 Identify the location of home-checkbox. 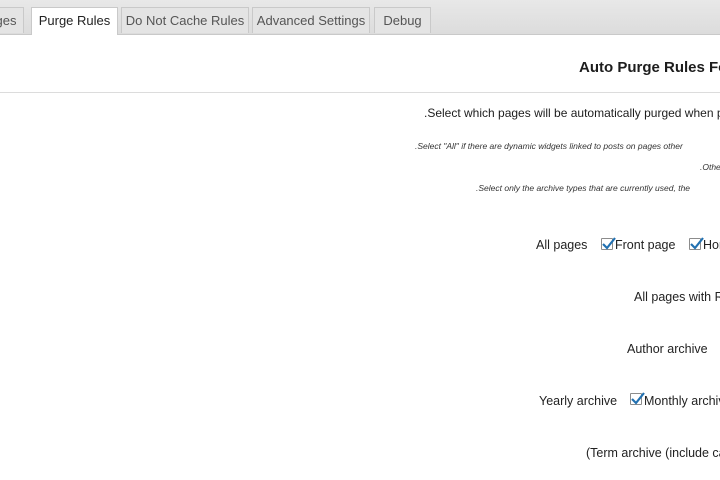
(696, 243).